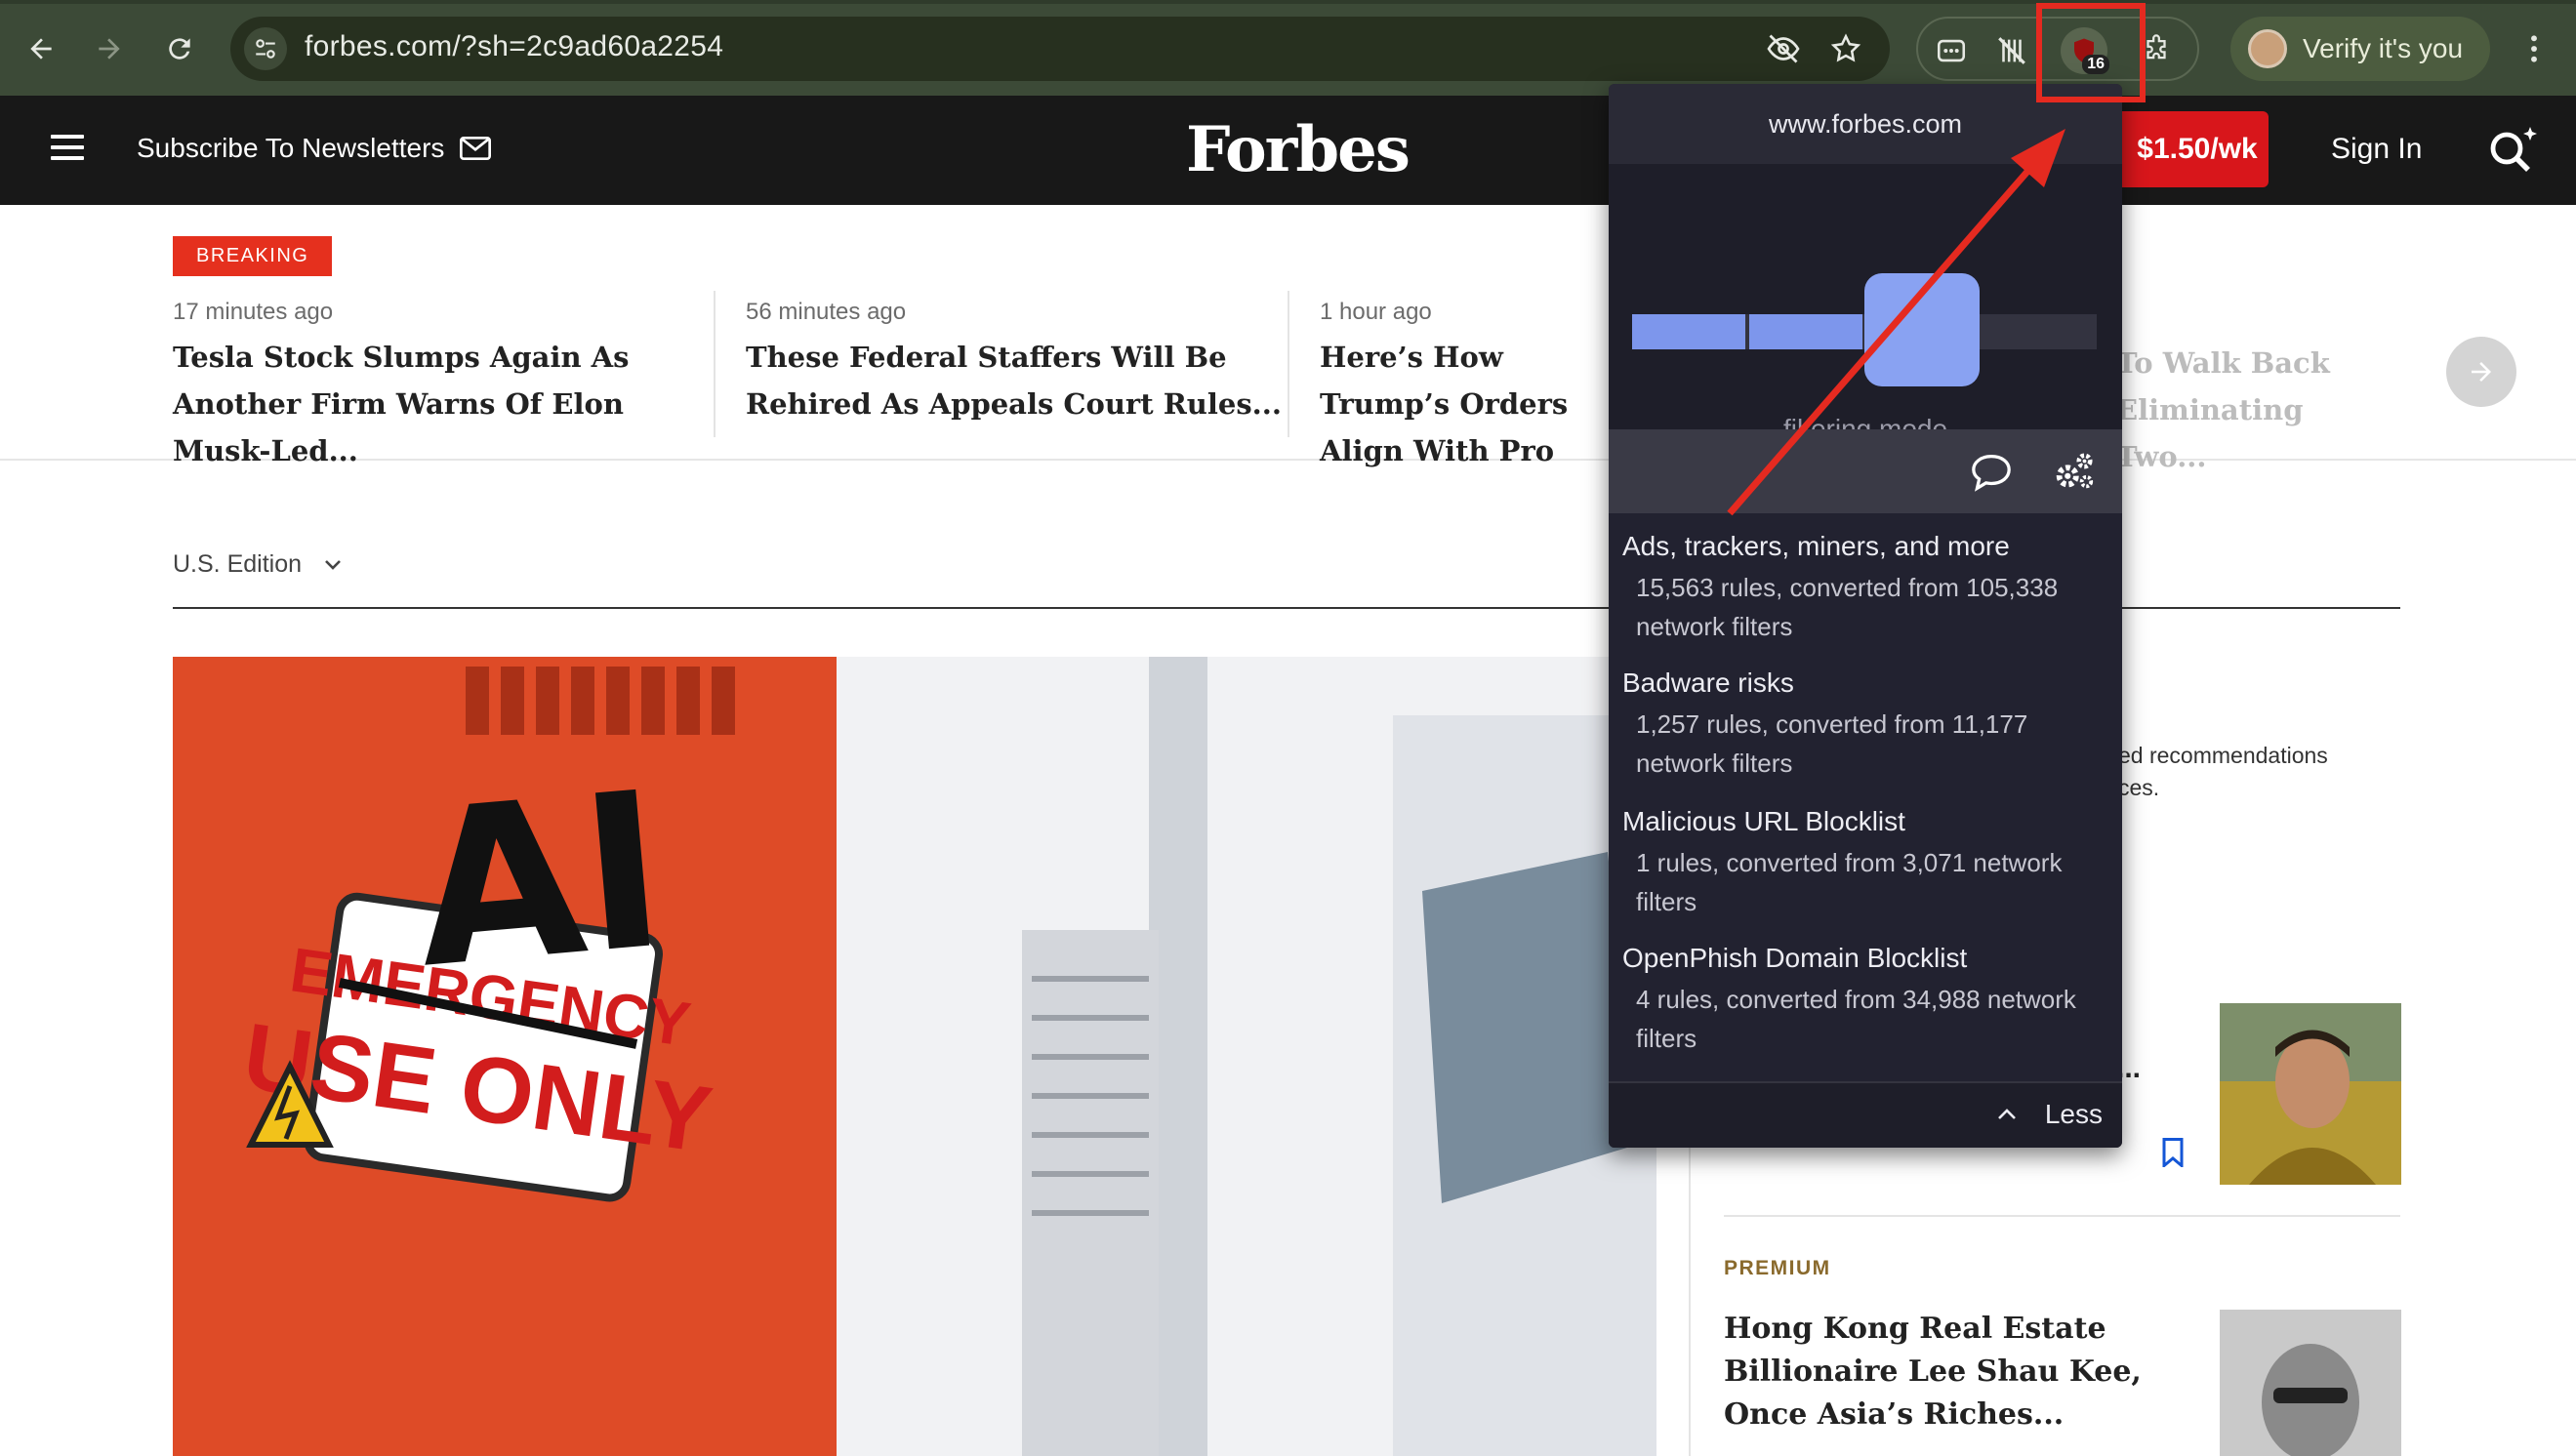 The height and width of the screenshot is (1456, 2576). Describe the element at coordinates (1816, 546) in the screenshot. I see `filter-list-title: Ads, trackers, miners, and more` at that location.